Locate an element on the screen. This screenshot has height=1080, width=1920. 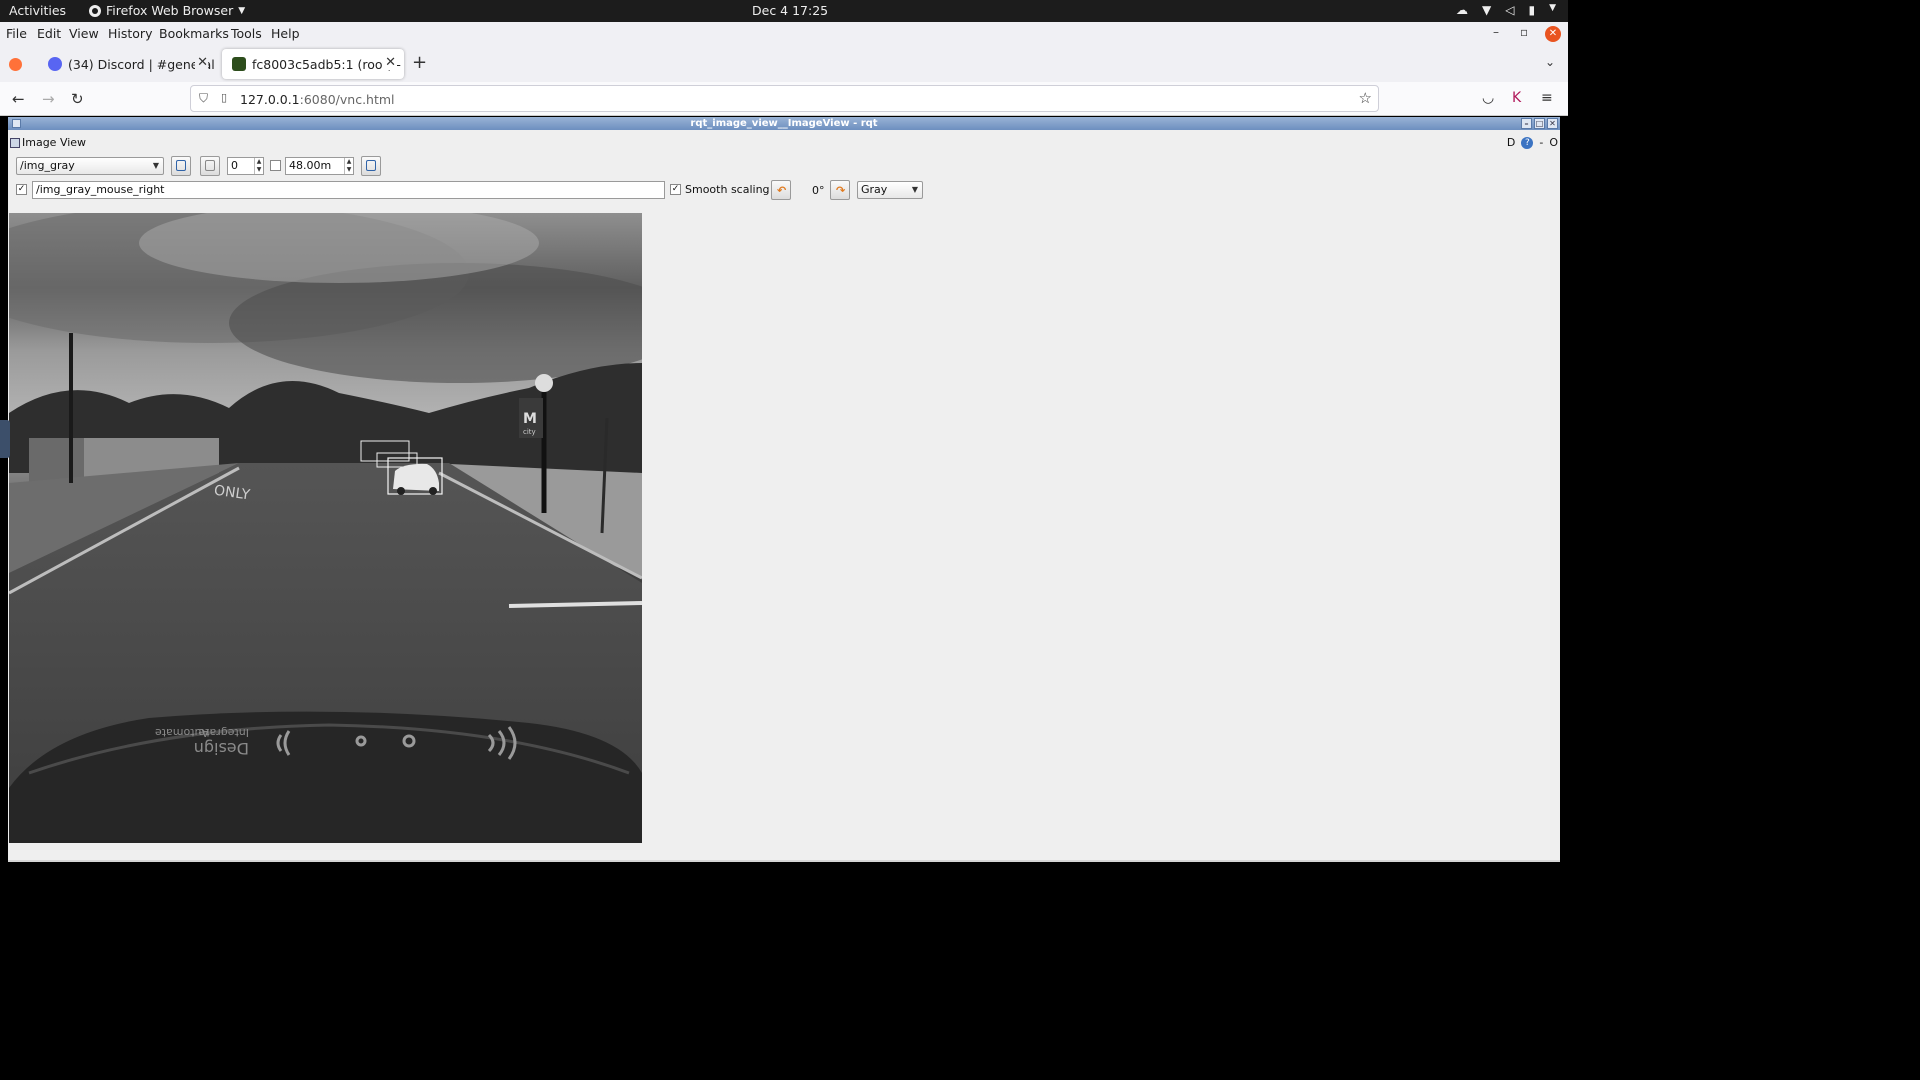
extension-icon: K is located at coordinates (1516, 98).